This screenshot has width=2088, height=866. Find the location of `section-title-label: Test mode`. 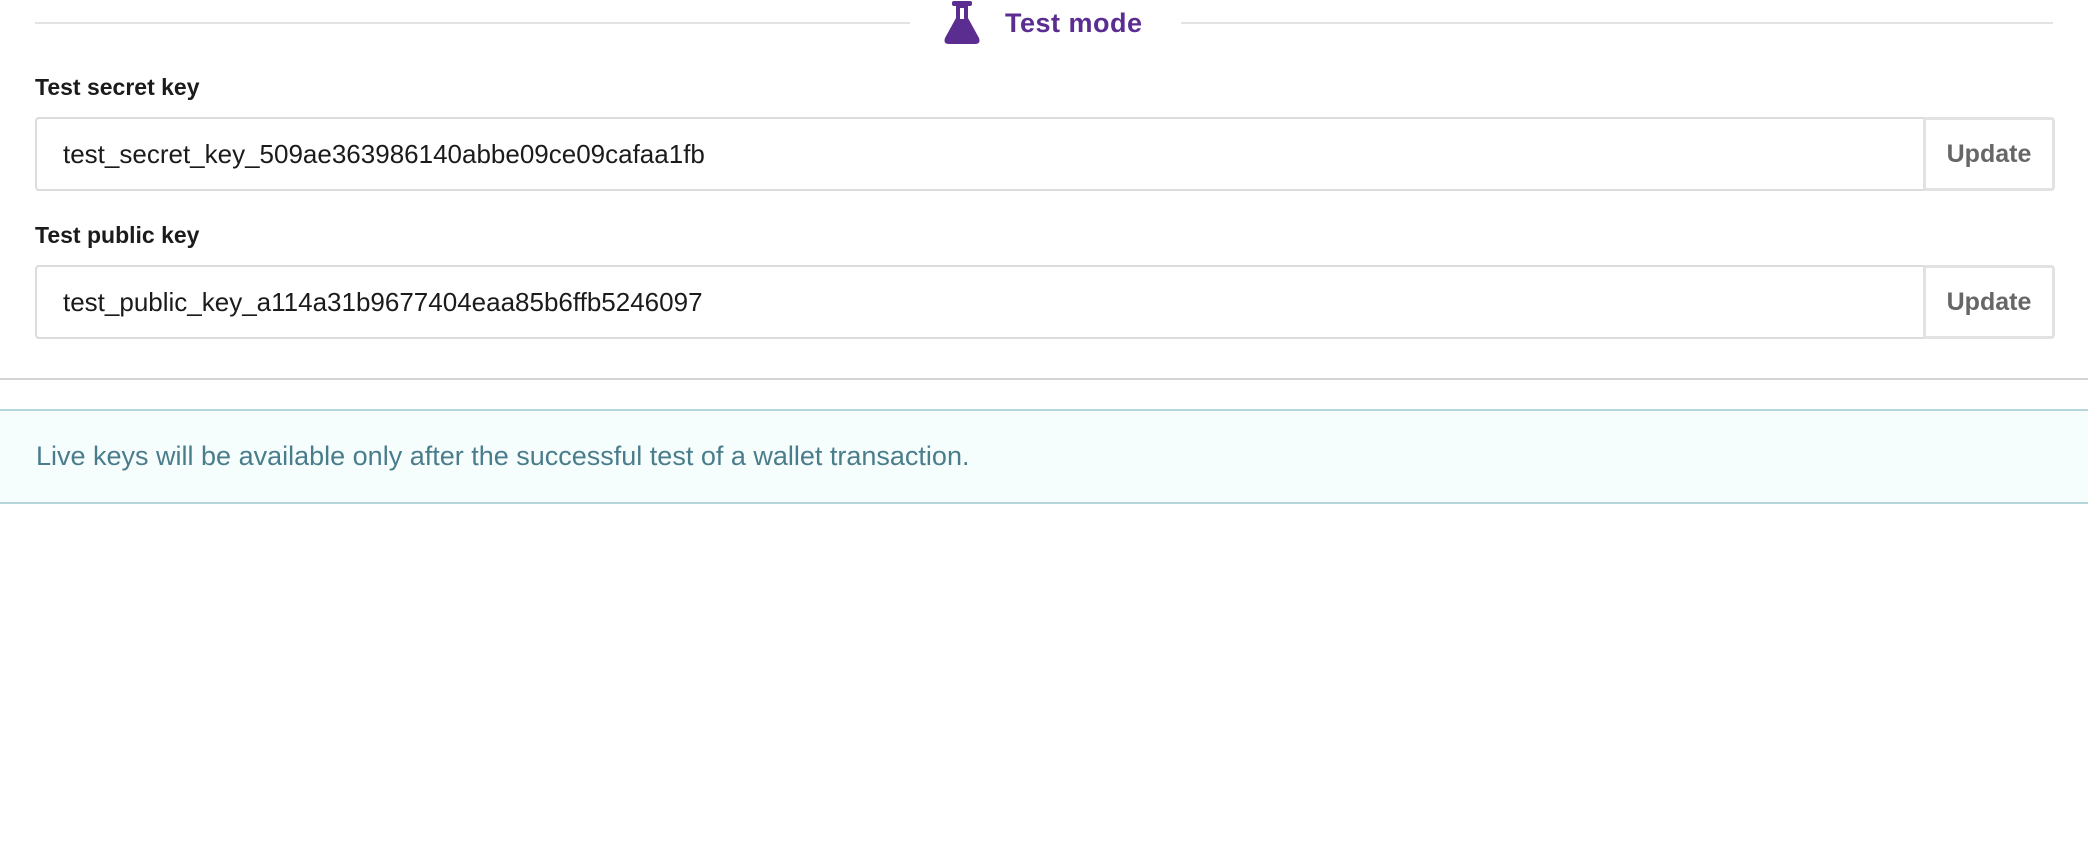

section-title-label: Test mode is located at coordinates (1074, 22).